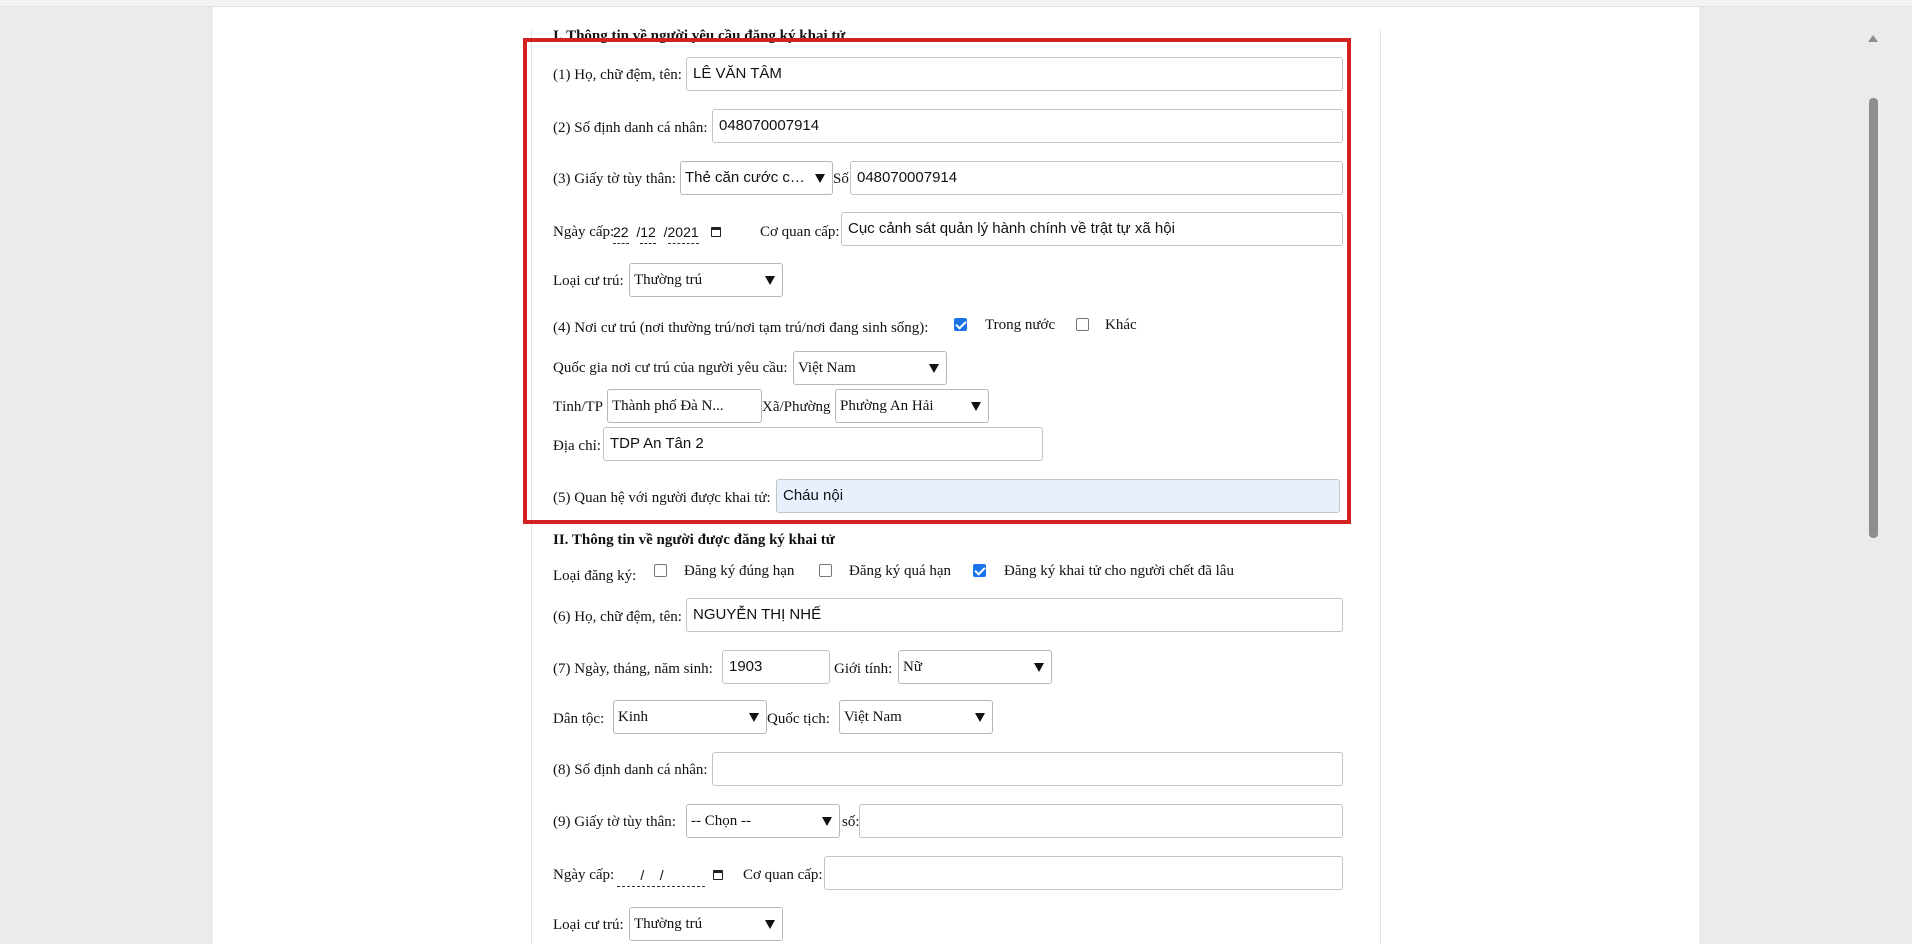 The height and width of the screenshot is (944, 1912). What do you see at coordinates (579, 719) in the screenshot?
I see `ethnic-label: Dân tộc:` at bounding box center [579, 719].